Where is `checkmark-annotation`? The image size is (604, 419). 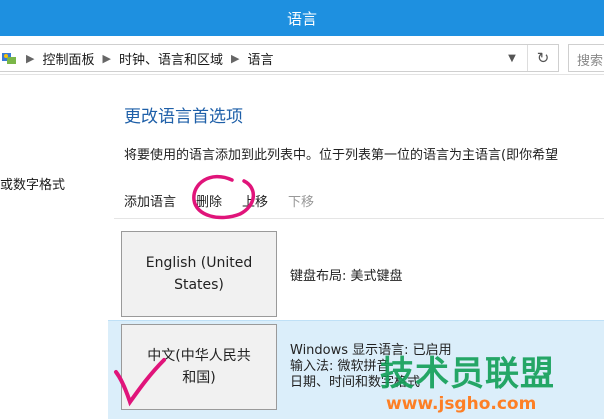 checkmark-annotation is located at coordinates (140, 382).